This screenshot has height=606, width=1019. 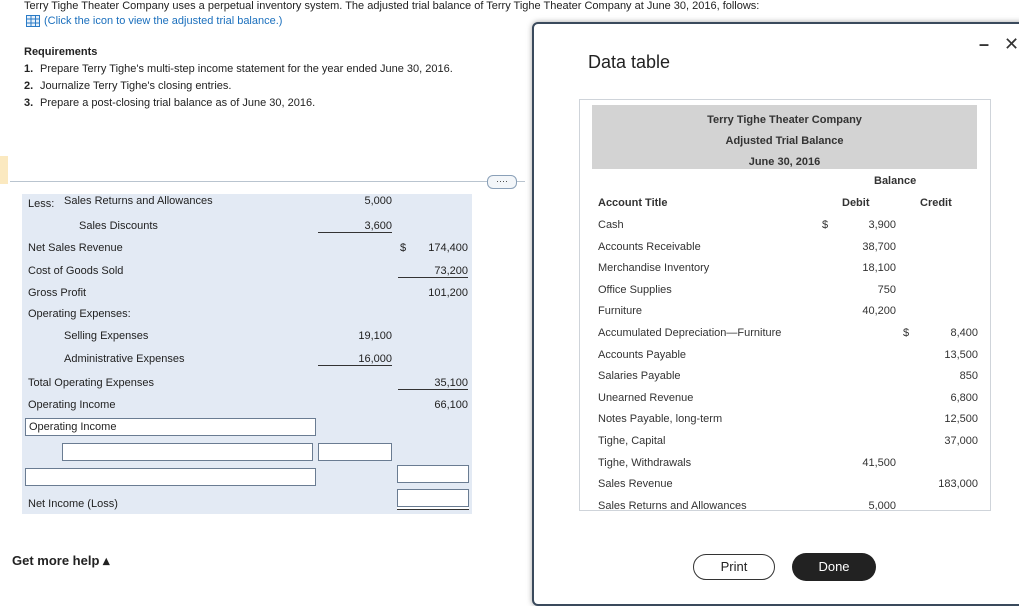 I want to click on statement-name: Adjusted Trial Balance, so click(x=784, y=141).